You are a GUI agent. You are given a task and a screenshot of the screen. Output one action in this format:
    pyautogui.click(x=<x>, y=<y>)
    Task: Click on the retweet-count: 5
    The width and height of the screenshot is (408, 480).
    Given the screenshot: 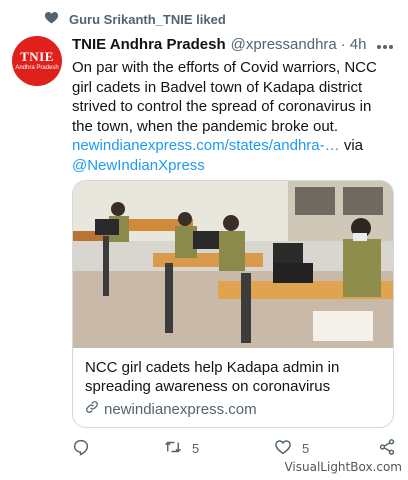 What is the action you would take?
    pyautogui.click(x=196, y=448)
    